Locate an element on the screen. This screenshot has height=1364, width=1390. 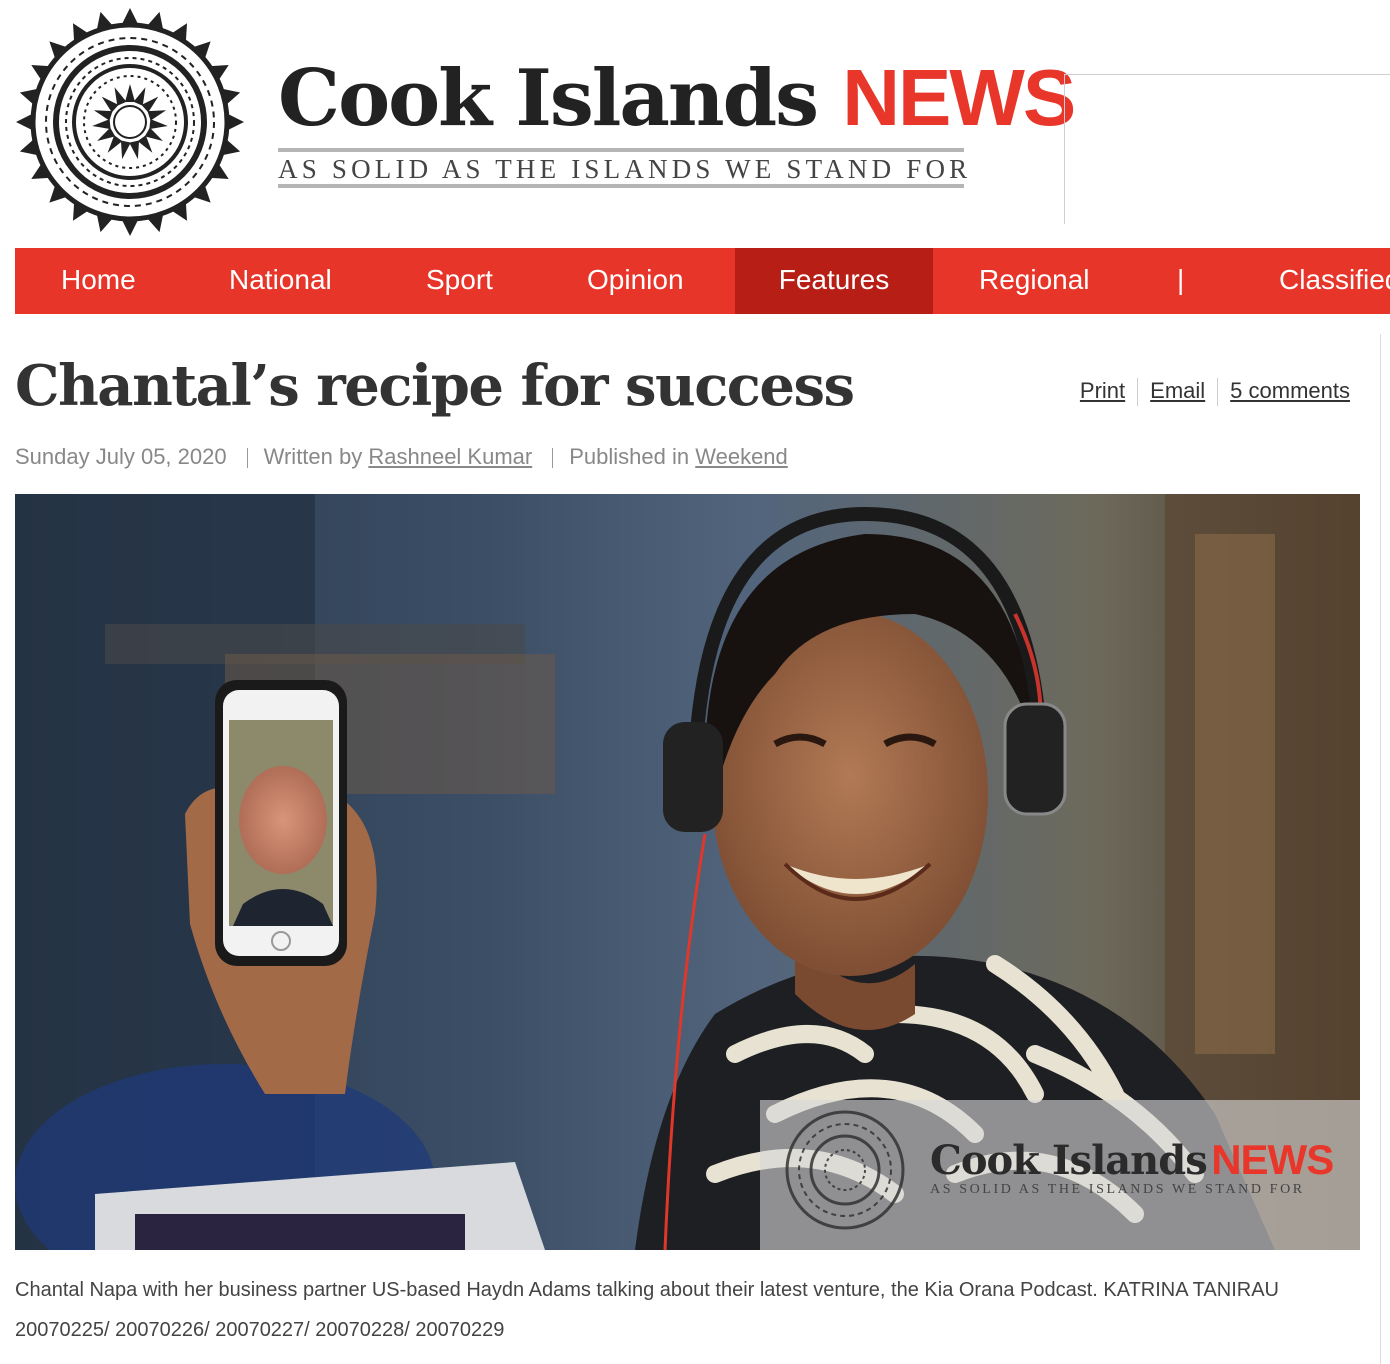
section-link: Weekend is located at coordinates (741, 456).